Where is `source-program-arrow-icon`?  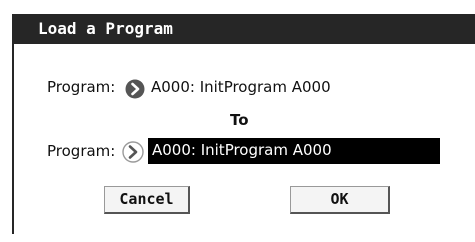 source-program-arrow-icon is located at coordinates (135, 89).